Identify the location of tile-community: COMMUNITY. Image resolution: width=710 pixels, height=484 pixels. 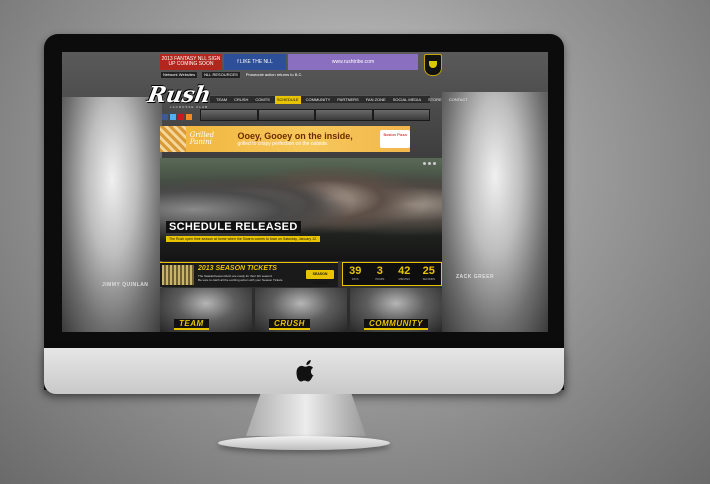
(396, 310).